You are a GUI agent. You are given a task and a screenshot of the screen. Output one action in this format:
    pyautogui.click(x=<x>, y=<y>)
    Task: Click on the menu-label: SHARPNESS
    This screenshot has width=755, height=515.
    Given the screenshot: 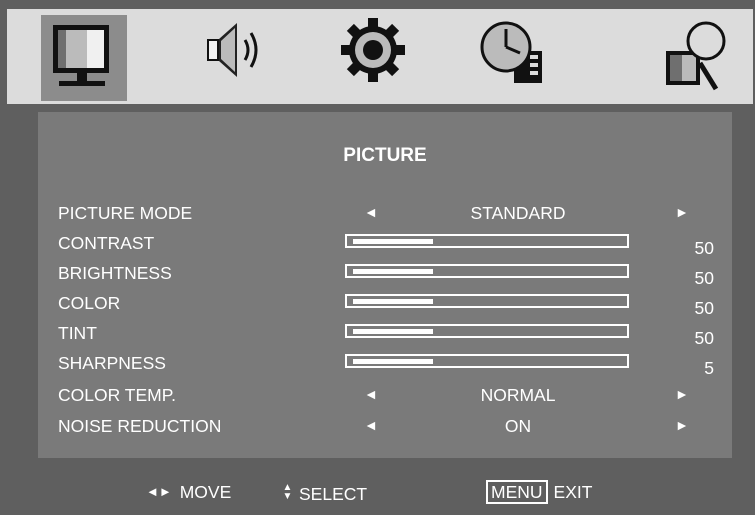 What is the action you would take?
    pyautogui.click(x=112, y=363)
    